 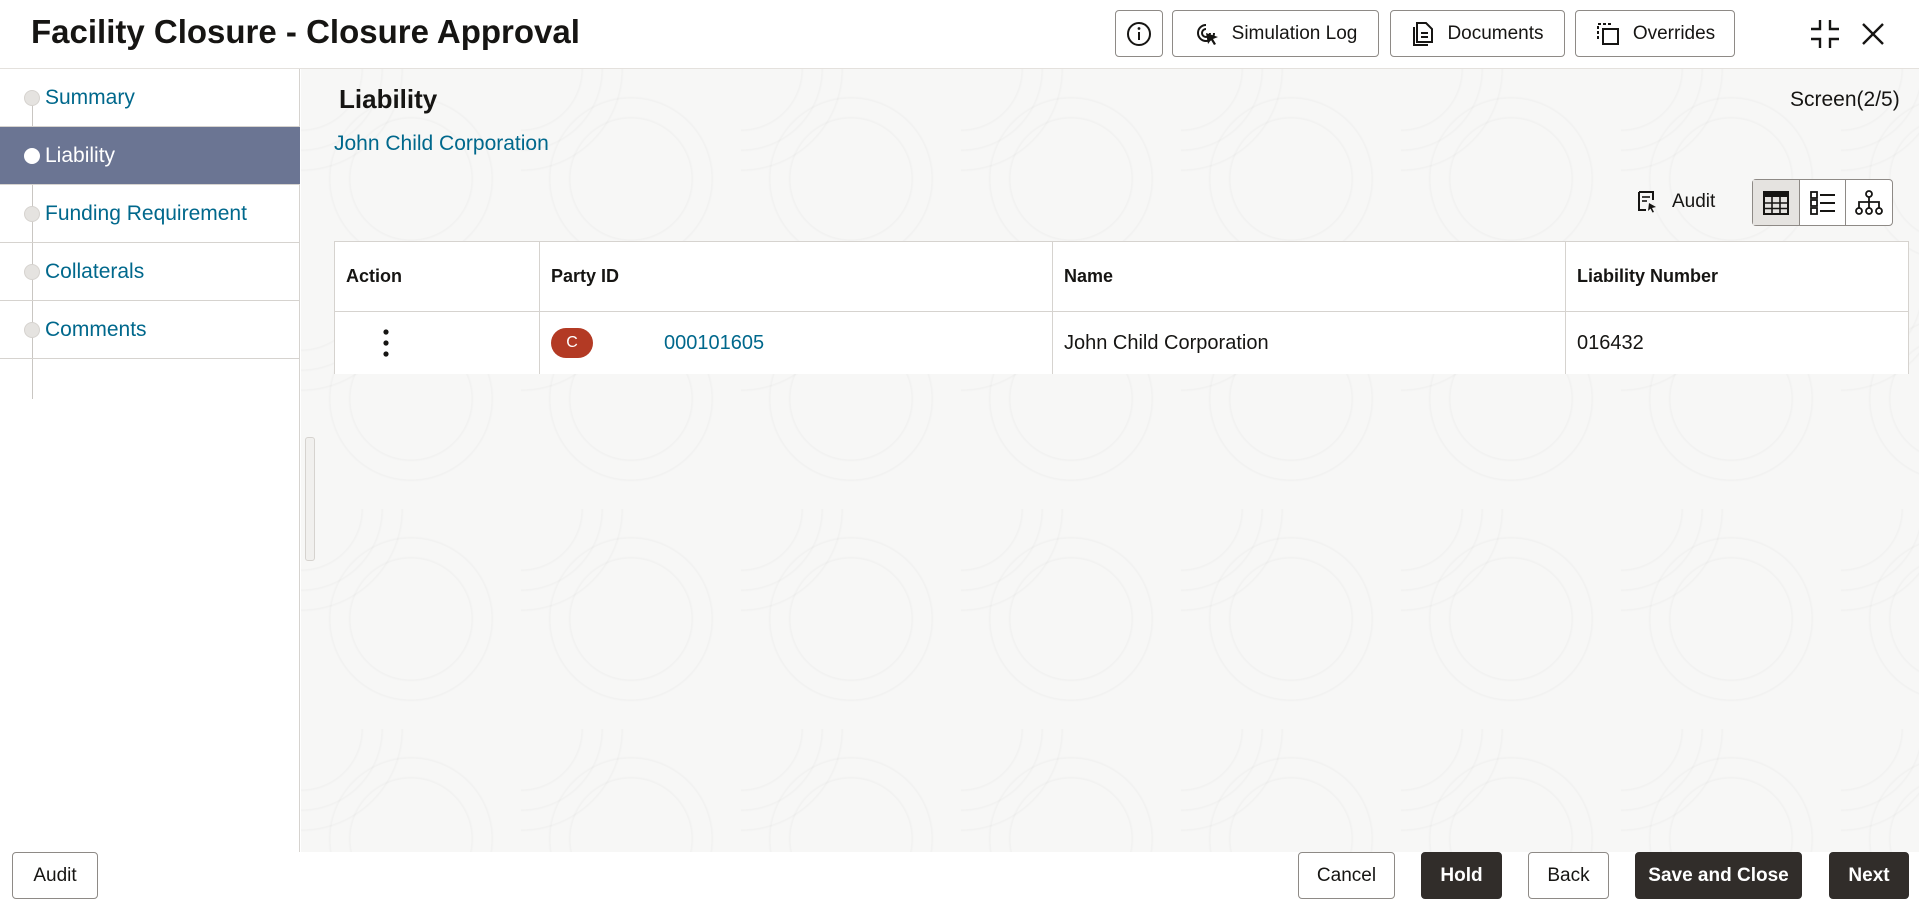 What do you see at coordinates (441, 144) in the screenshot?
I see `customer-name-link: John Child Corporation` at bounding box center [441, 144].